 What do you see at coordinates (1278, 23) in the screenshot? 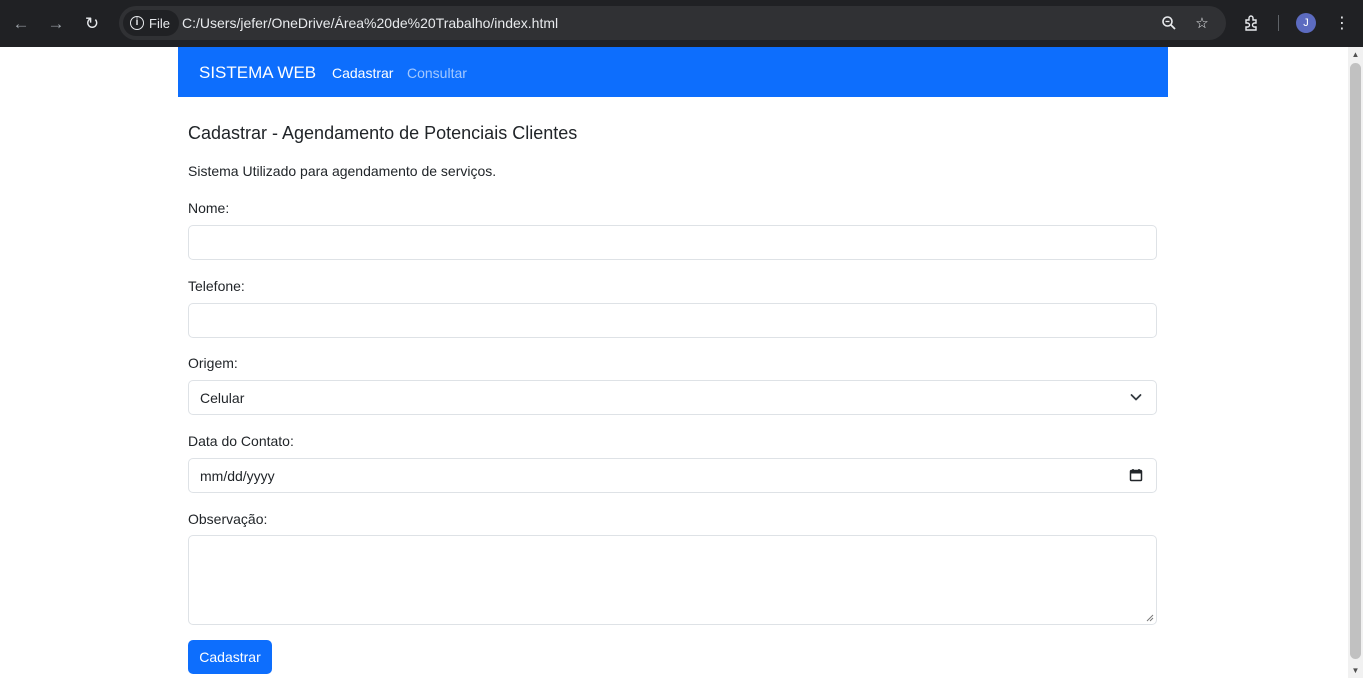
I see `toolbar-divider` at bounding box center [1278, 23].